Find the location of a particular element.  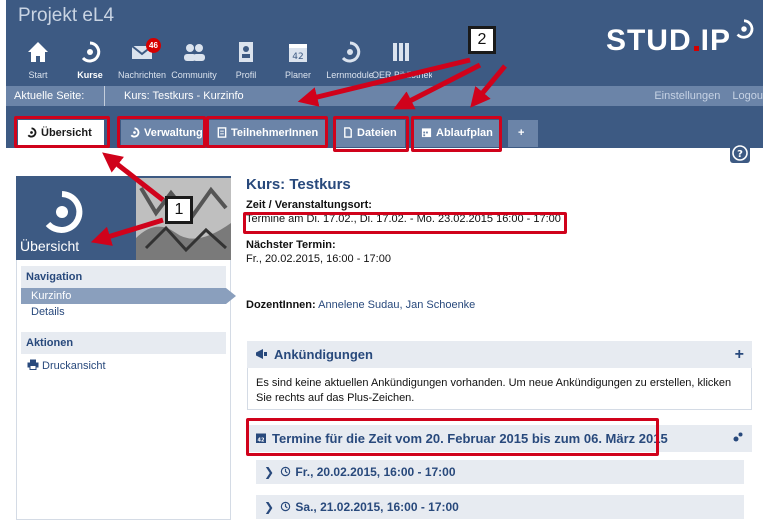

nav-community: Community is located at coordinates (194, 60).